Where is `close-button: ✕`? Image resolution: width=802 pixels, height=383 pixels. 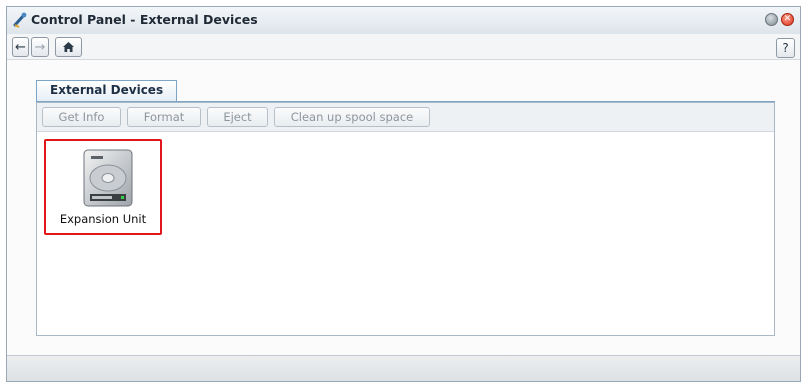 close-button: ✕ is located at coordinates (787, 19).